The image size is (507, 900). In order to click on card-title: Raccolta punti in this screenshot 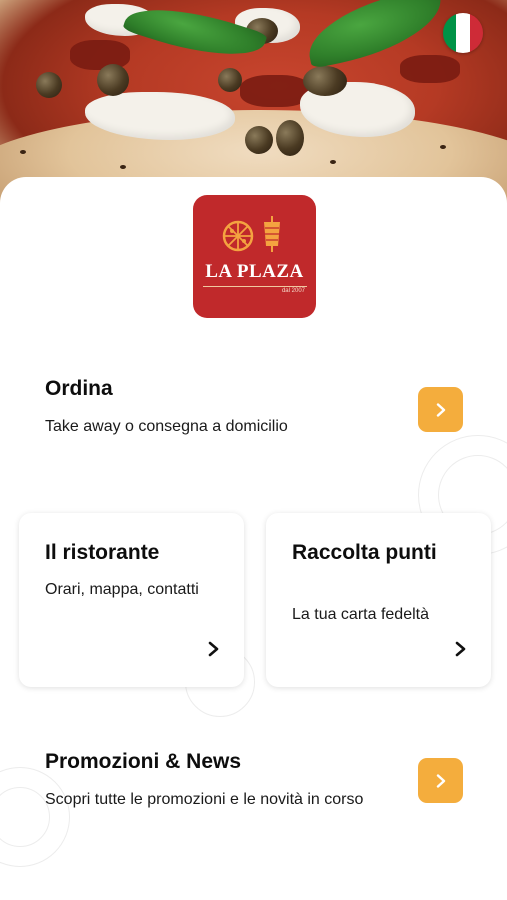, I will do `click(364, 552)`.